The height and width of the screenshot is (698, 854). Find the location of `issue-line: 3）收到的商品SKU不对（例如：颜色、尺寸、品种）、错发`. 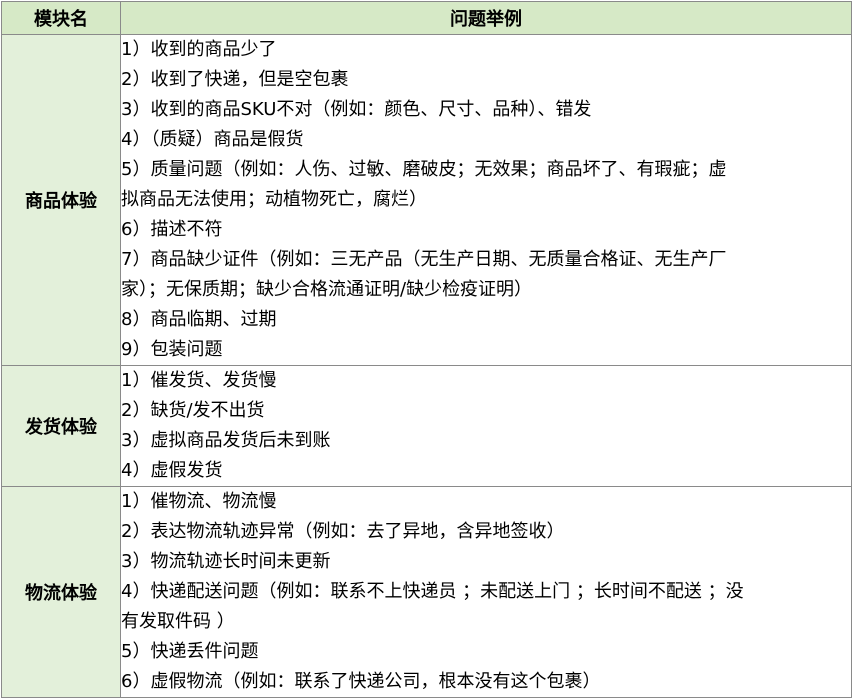

issue-line: 3）收到的商品SKU不对（例如：颜色、尺寸、品种）、错发 is located at coordinates (356, 109).